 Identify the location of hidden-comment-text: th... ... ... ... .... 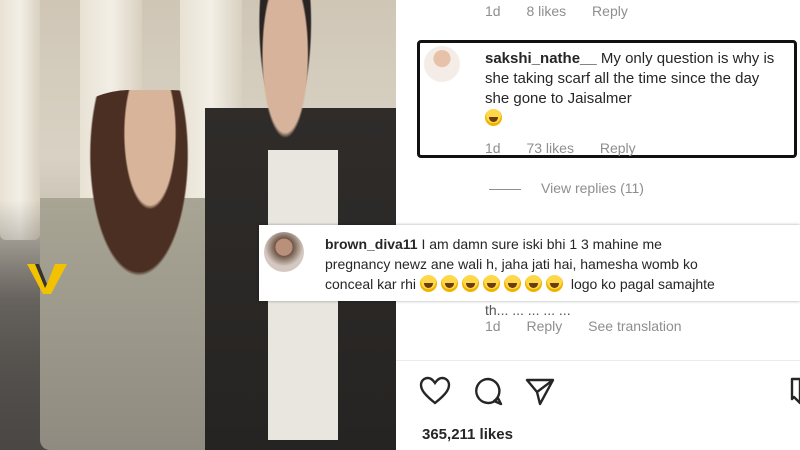
(528, 310).